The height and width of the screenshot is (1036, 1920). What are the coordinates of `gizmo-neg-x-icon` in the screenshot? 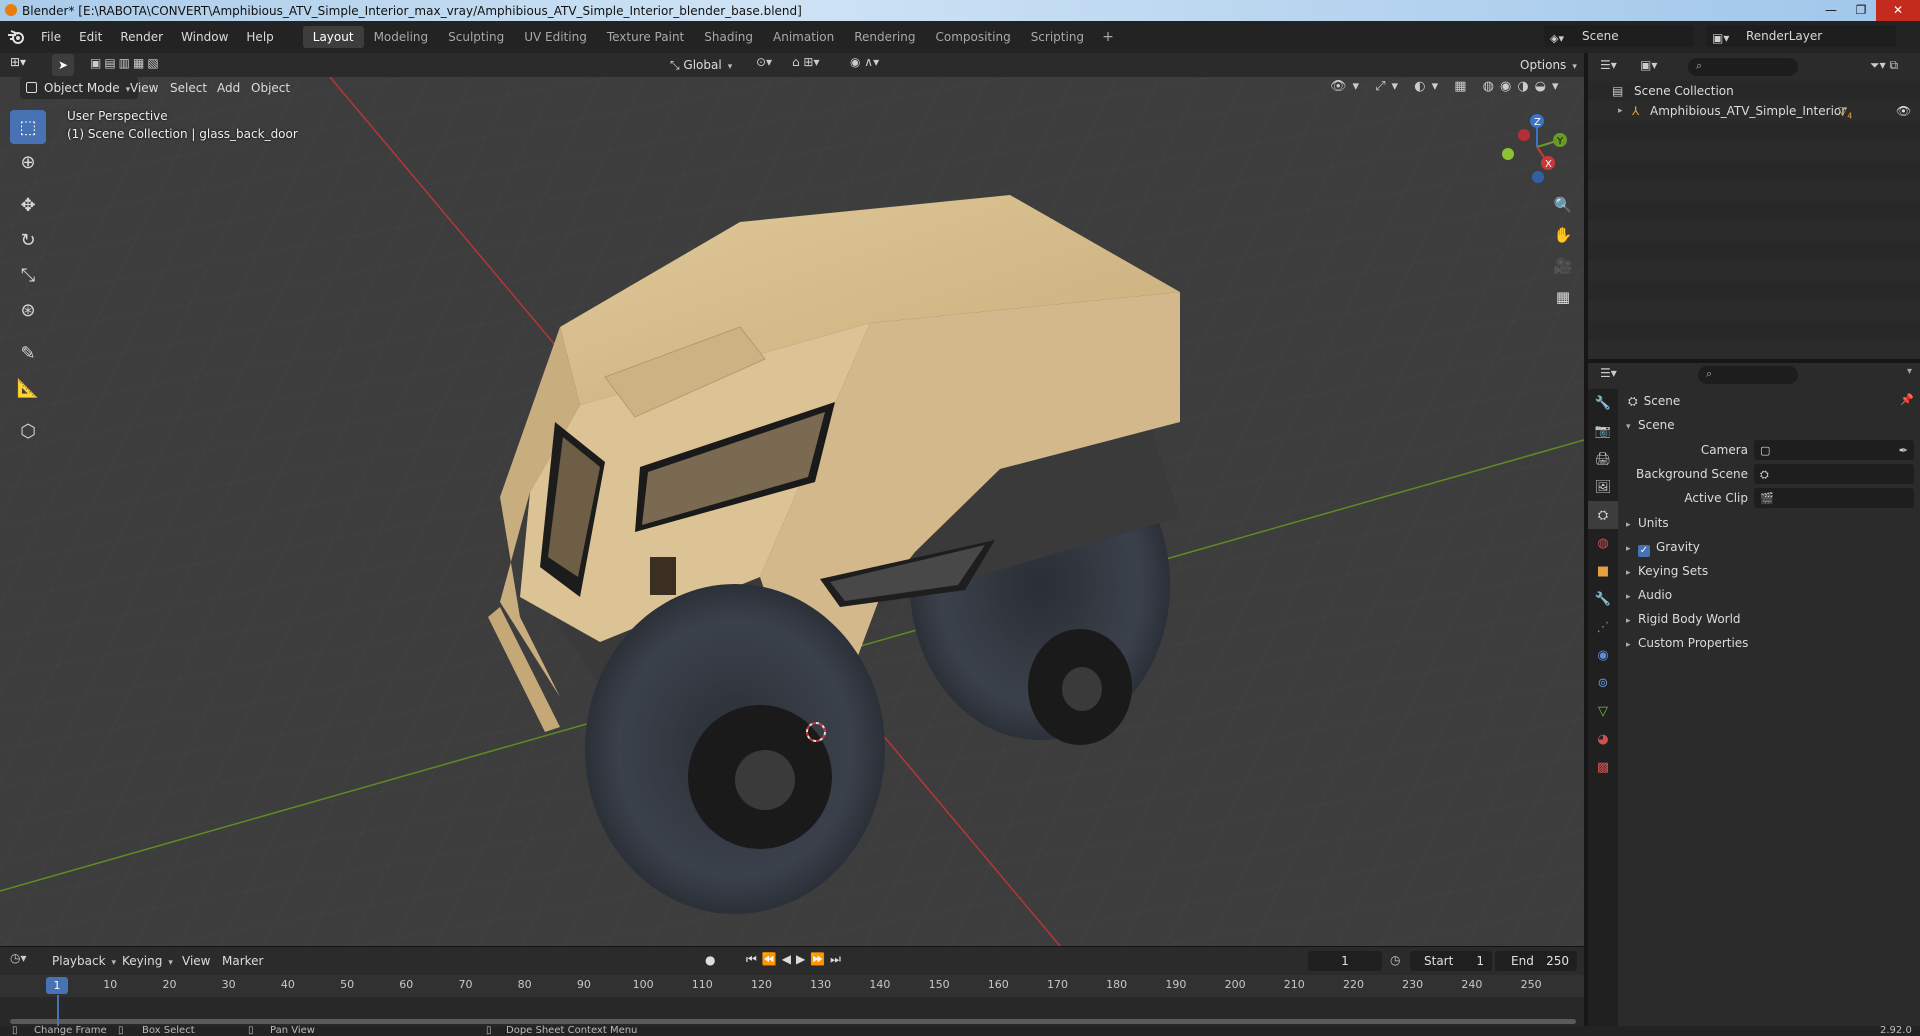 It's located at (1524, 135).